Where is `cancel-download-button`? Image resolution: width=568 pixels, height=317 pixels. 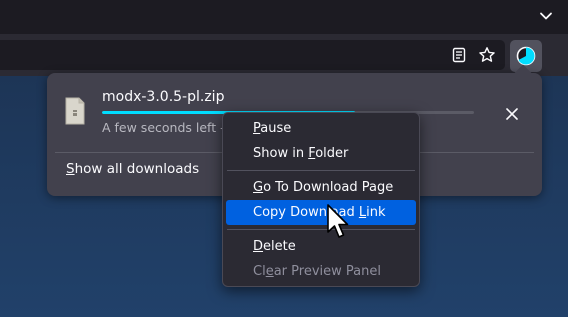
cancel-download-button is located at coordinates (512, 114).